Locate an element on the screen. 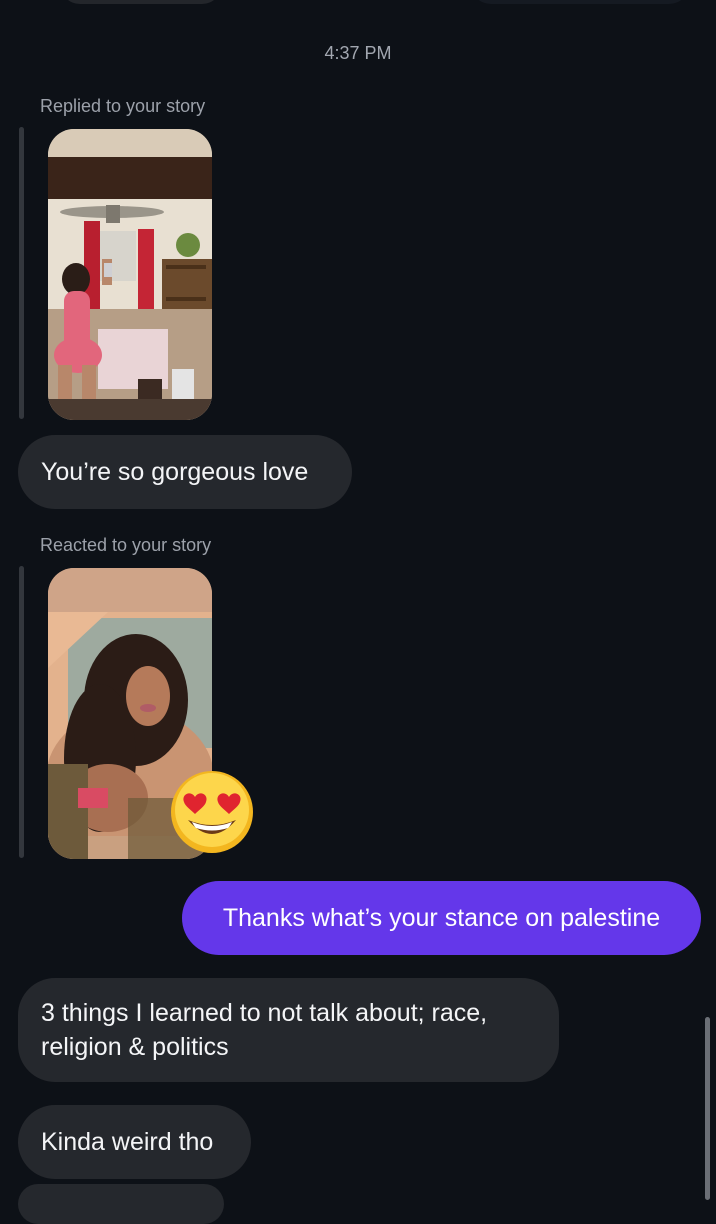 This screenshot has height=1224, width=716. story-reply-indicator is located at coordinates (21, 273).